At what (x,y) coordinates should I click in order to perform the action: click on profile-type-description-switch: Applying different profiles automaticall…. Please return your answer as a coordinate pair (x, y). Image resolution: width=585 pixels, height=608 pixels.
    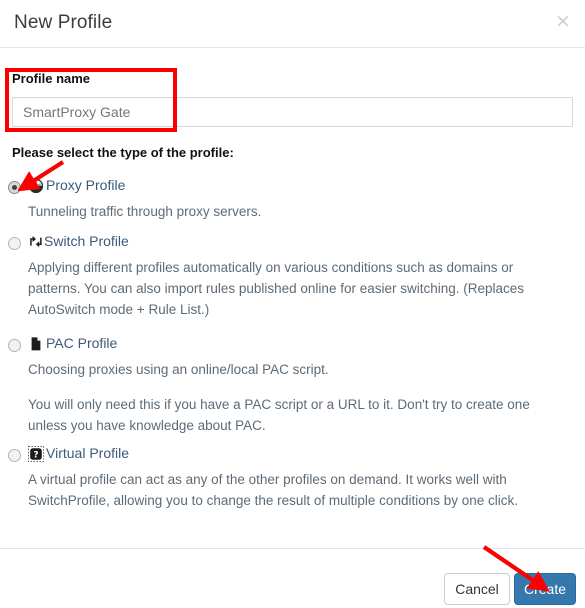
    Looking at the image, I should click on (276, 288).